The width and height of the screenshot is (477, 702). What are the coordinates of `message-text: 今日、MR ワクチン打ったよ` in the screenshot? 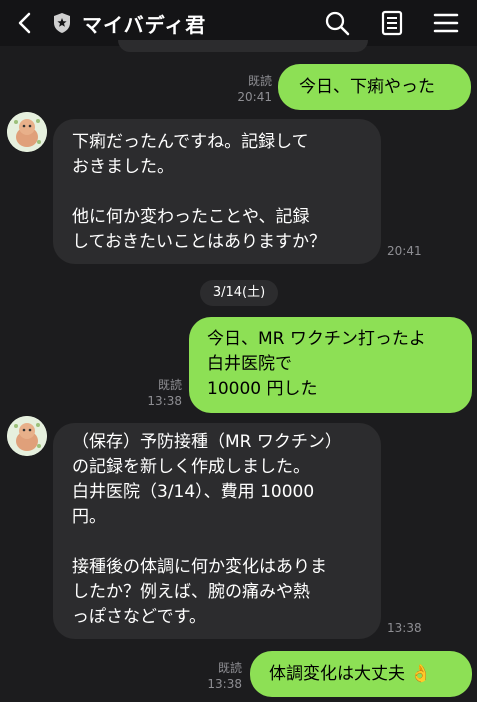 It's located at (316, 339).